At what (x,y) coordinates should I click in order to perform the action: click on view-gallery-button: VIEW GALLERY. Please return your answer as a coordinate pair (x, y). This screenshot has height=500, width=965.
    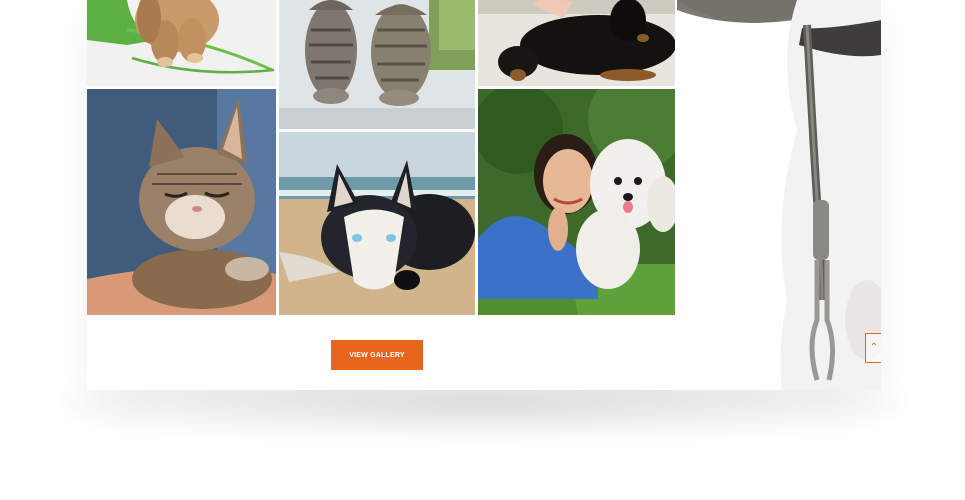
    Looking at the image, I should click on (377, 355).